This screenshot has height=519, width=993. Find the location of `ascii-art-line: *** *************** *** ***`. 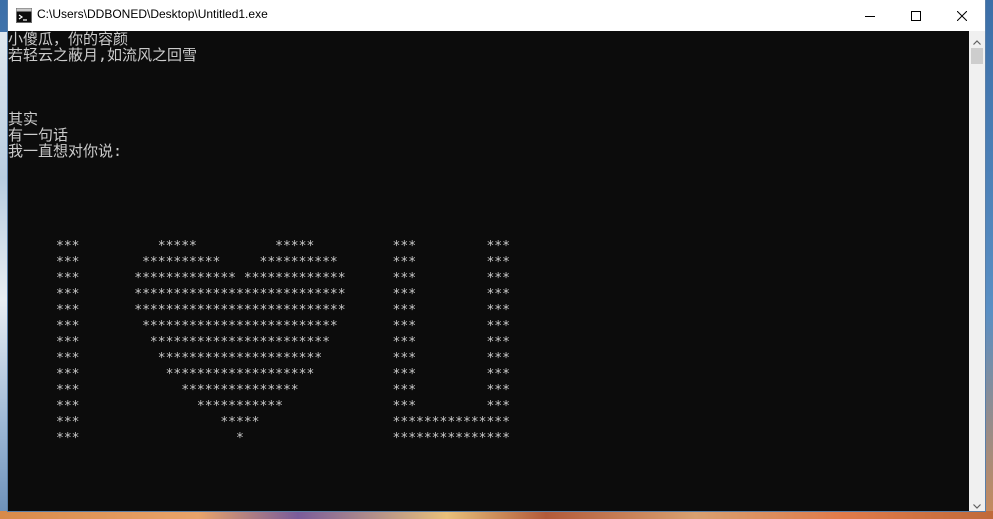

ascii-art-line: *** *************** *** *** is located at coordinates (283, 390).